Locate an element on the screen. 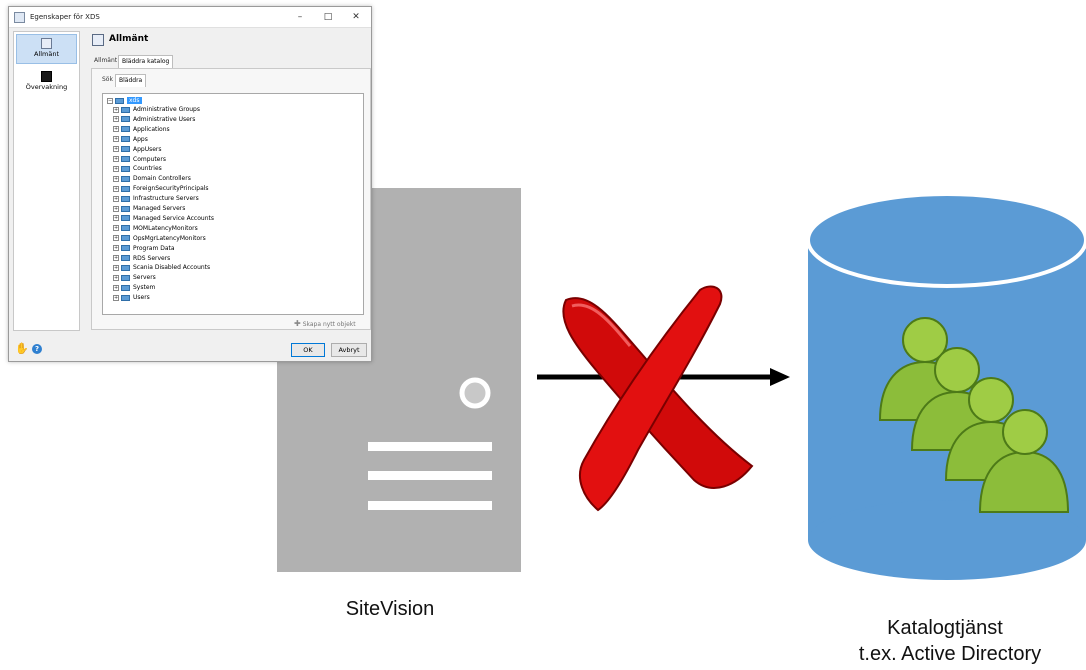 This screenshot has height=670, width=1086. dialog-sidebar: Allmänt Övervakning is located at coordinates (46, 181).